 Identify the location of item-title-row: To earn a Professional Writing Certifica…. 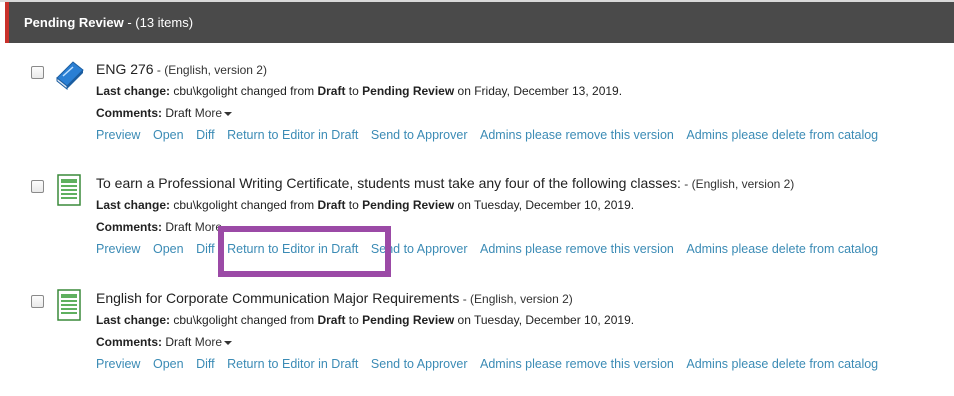
(525, 183).